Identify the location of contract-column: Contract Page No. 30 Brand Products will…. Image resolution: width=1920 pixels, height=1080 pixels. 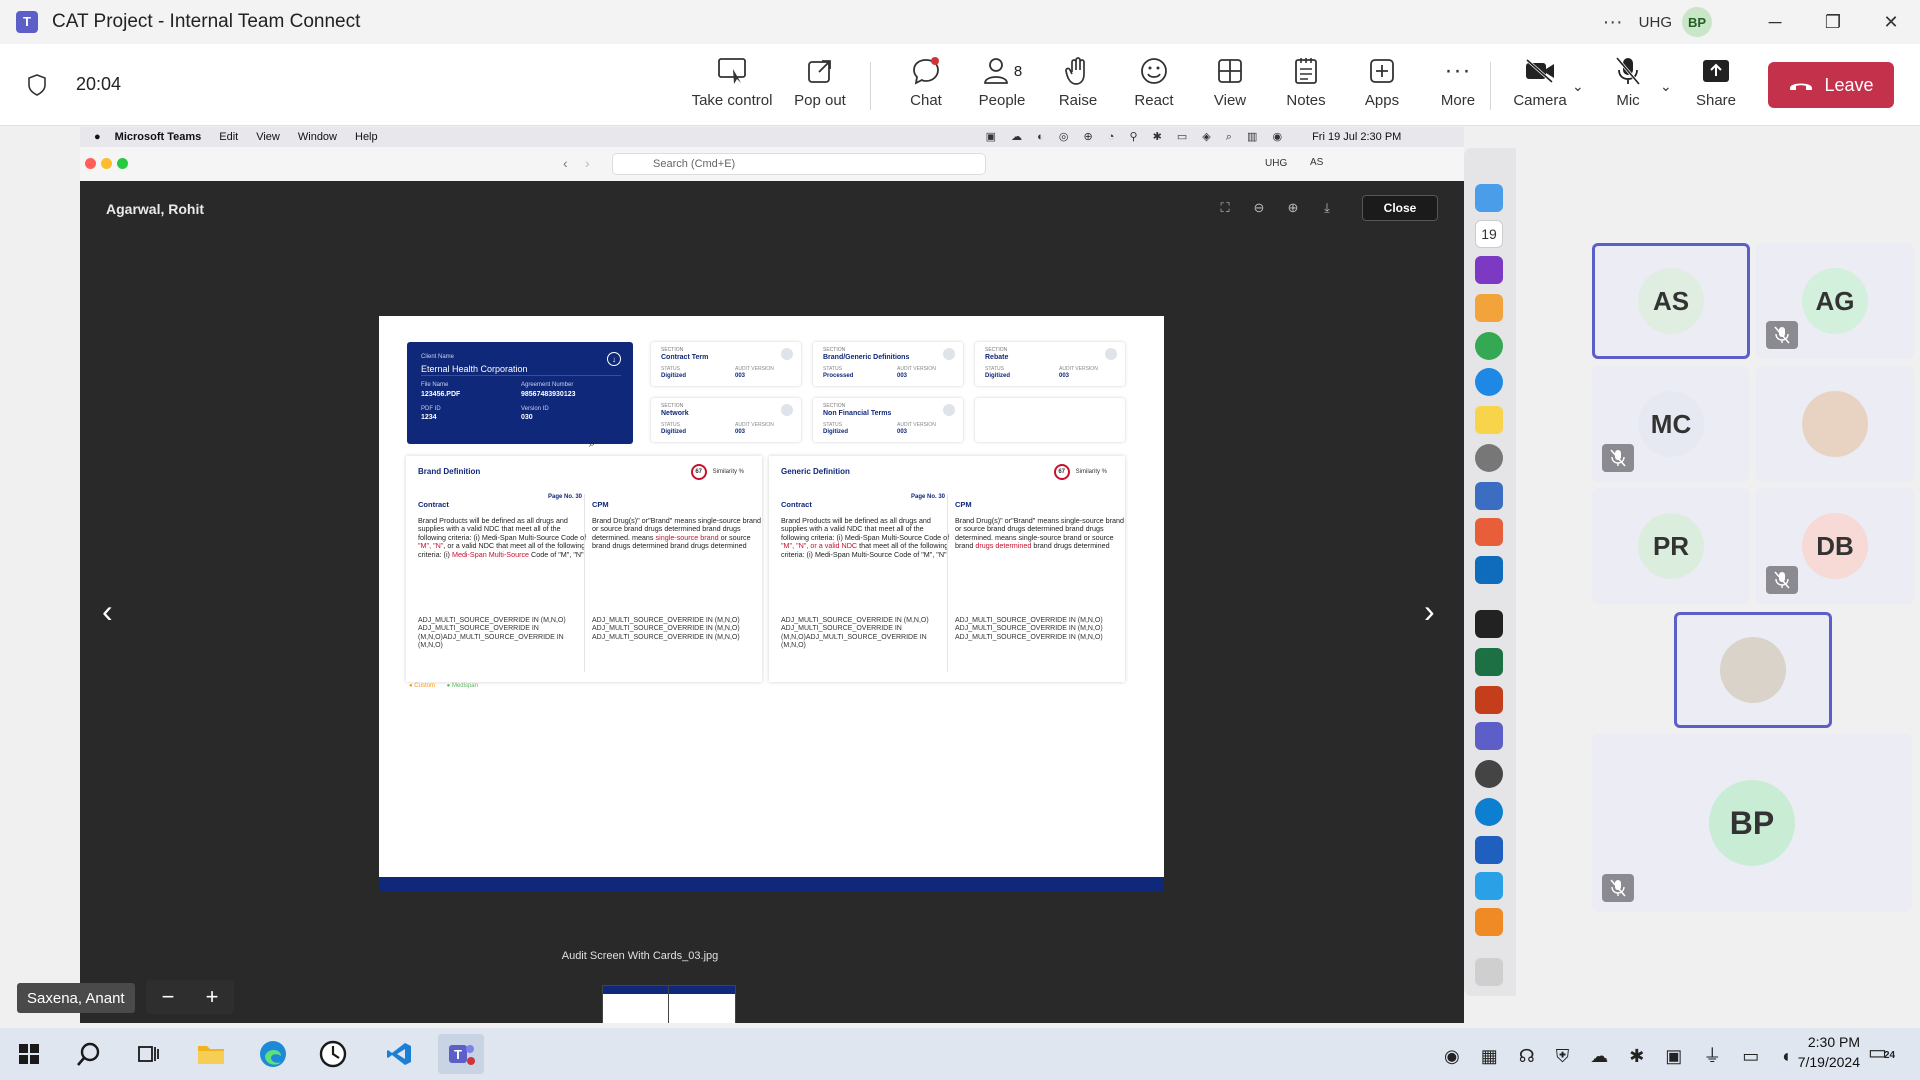
(866, 571).